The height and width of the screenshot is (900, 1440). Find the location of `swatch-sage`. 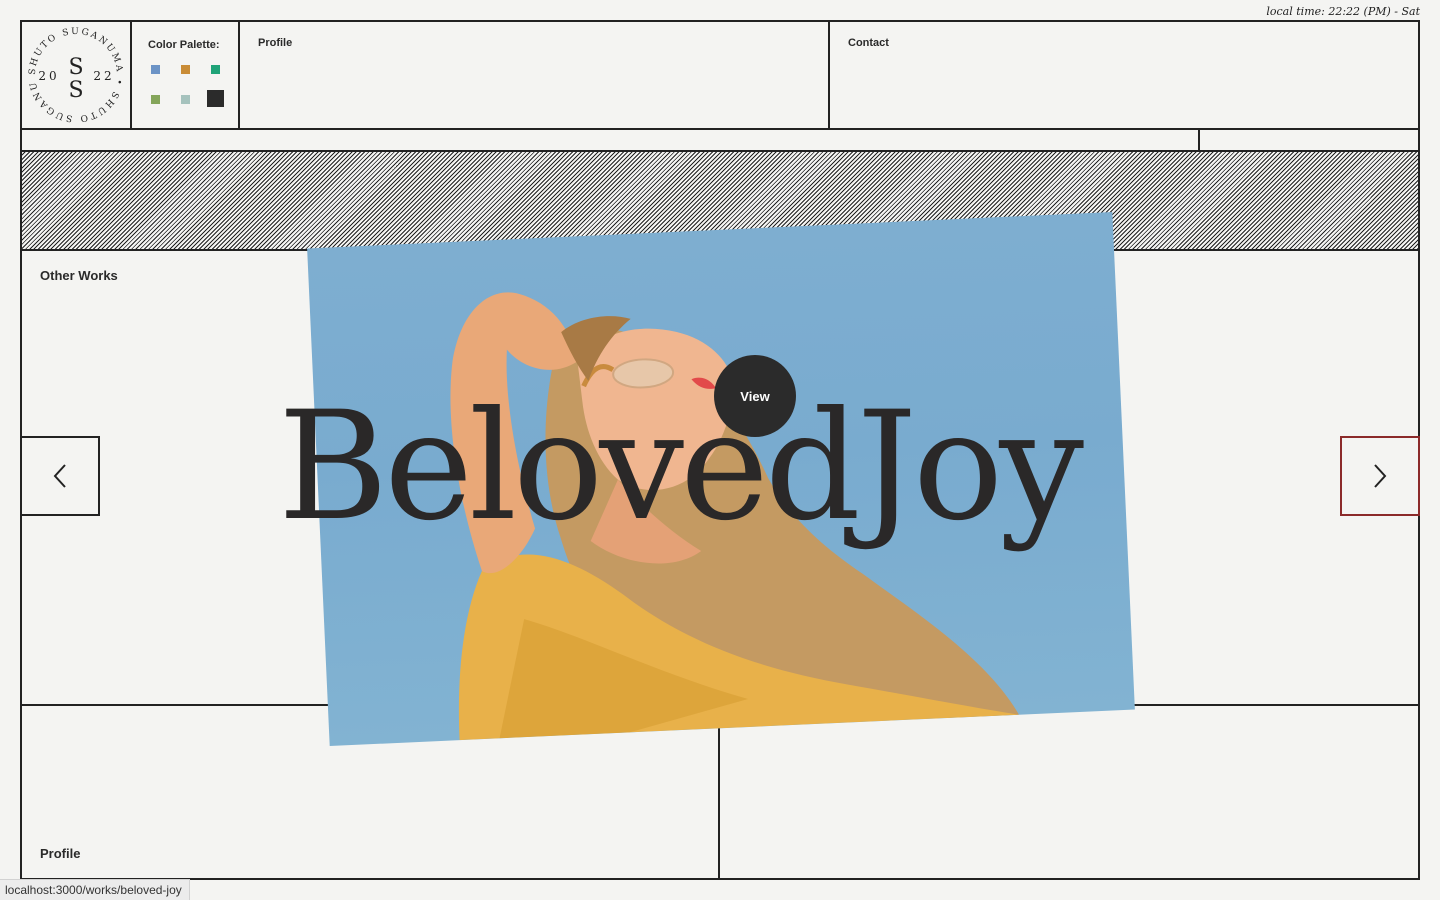

swatch-sage is located at coordinates (185, 99).